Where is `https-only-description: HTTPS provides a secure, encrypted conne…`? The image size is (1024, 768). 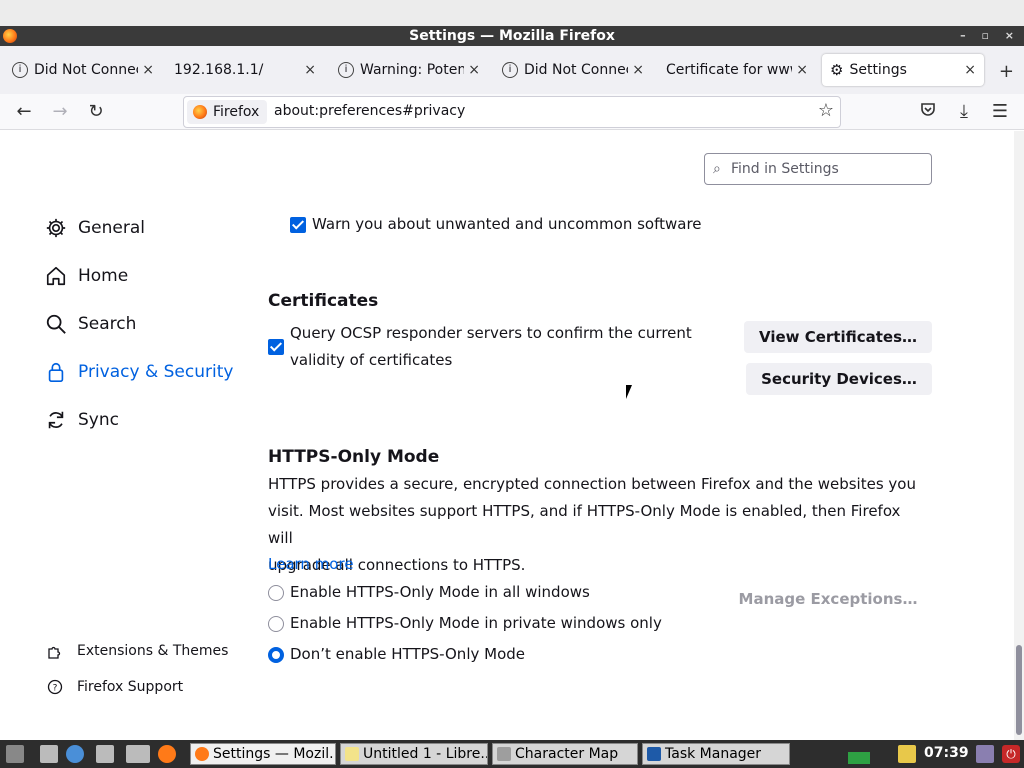
https-only-description: HTTPS provides a secure, encrypted conne… is located at coordinates (592, 524).